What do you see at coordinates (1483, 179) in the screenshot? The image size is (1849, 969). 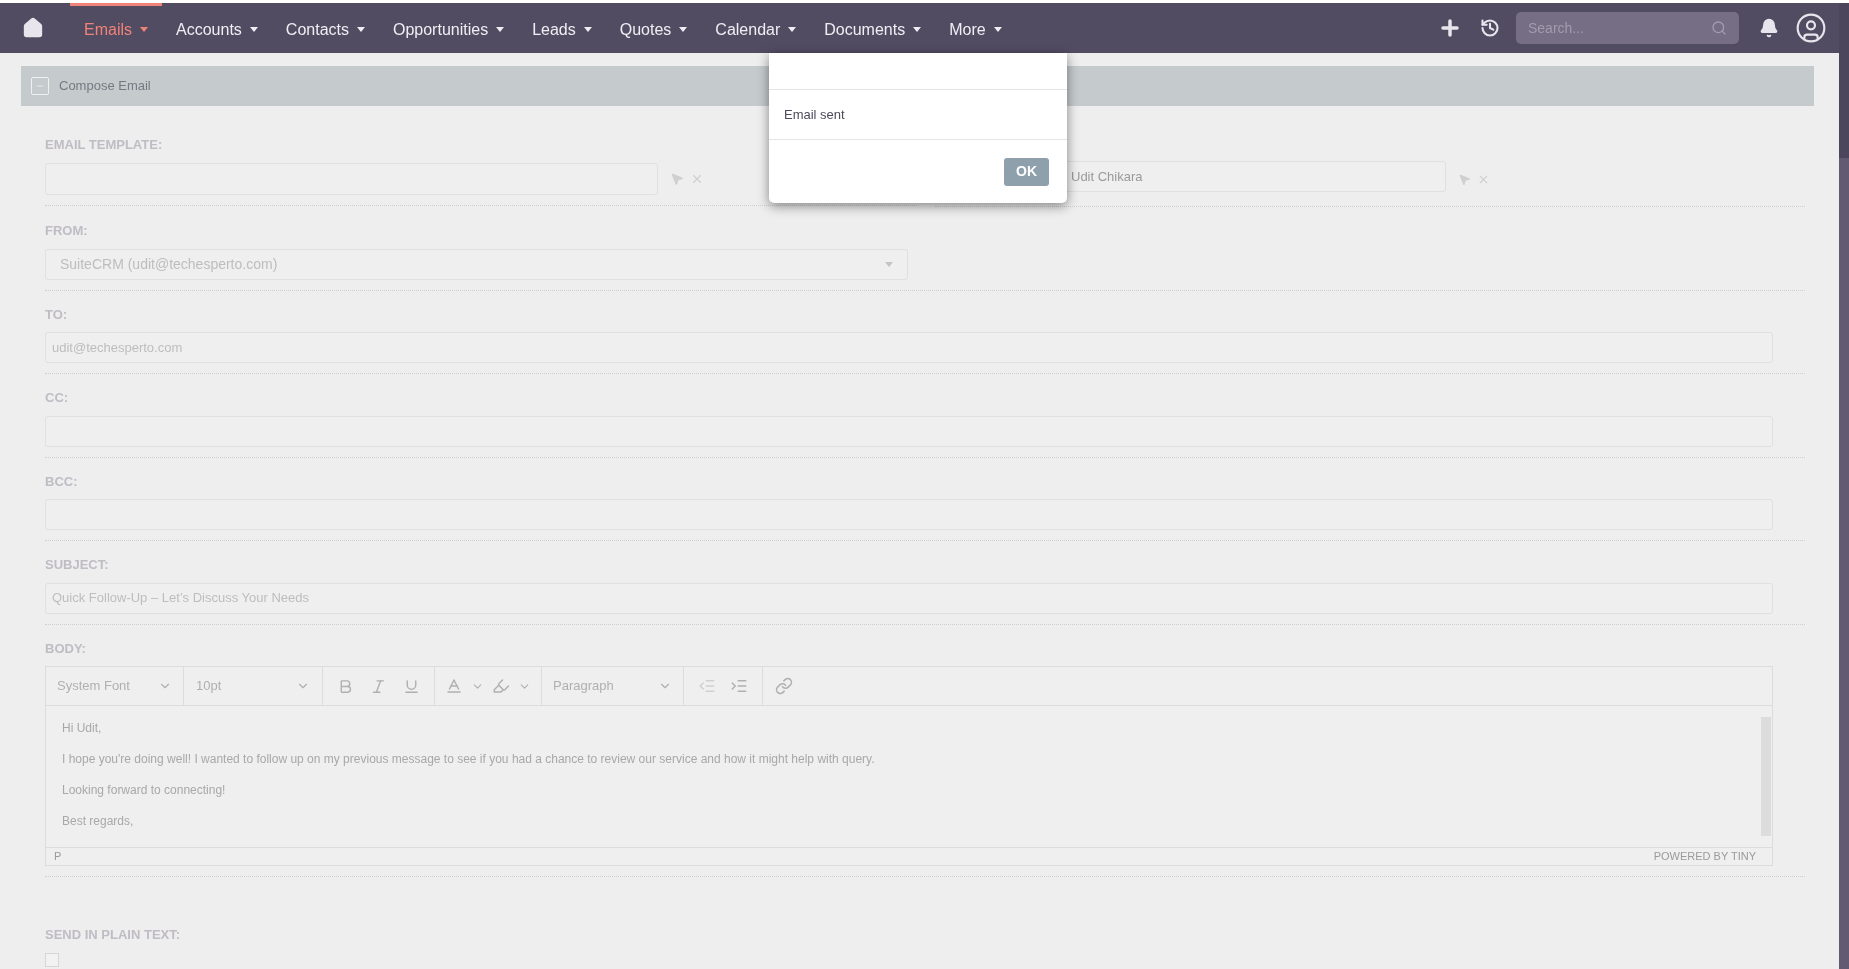 I see `clear-icon` at bounding box center [1483, 179].